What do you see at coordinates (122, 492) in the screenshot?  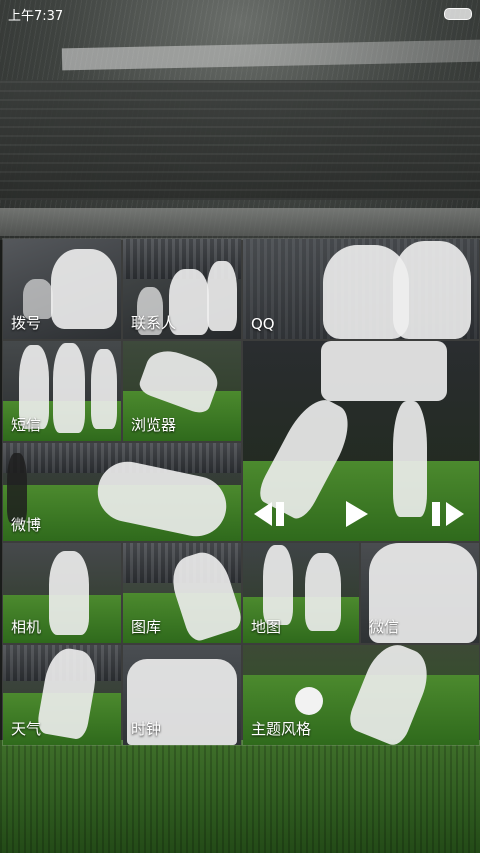 I see `tile-weibo: 微博` at bounding box center [122, 492].